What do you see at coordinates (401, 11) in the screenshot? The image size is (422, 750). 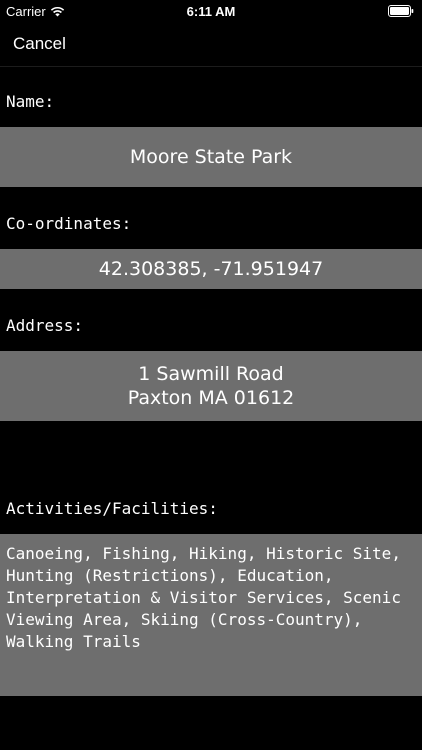 I see `battery-icon` at bounding box center [401, 11].